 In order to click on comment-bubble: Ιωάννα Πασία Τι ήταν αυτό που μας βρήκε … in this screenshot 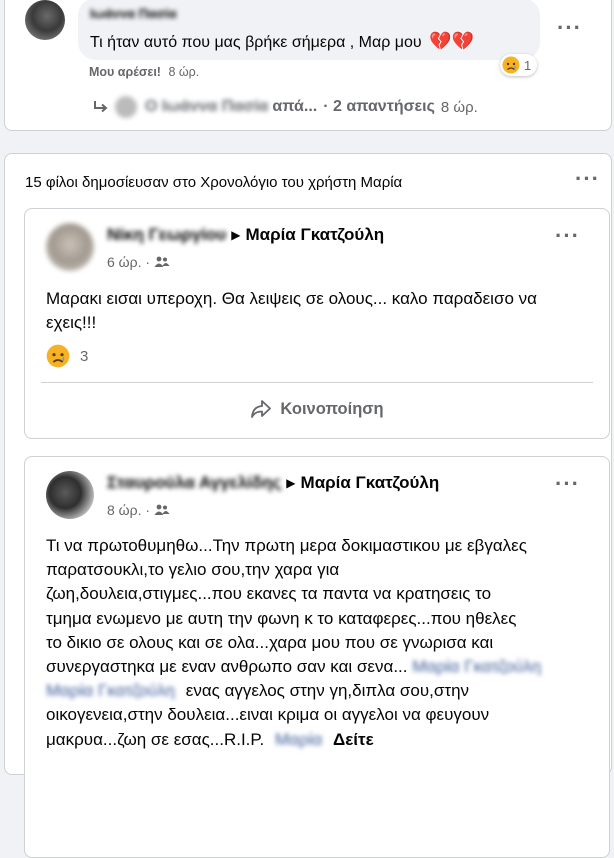, I will do `click(309, 30)`.